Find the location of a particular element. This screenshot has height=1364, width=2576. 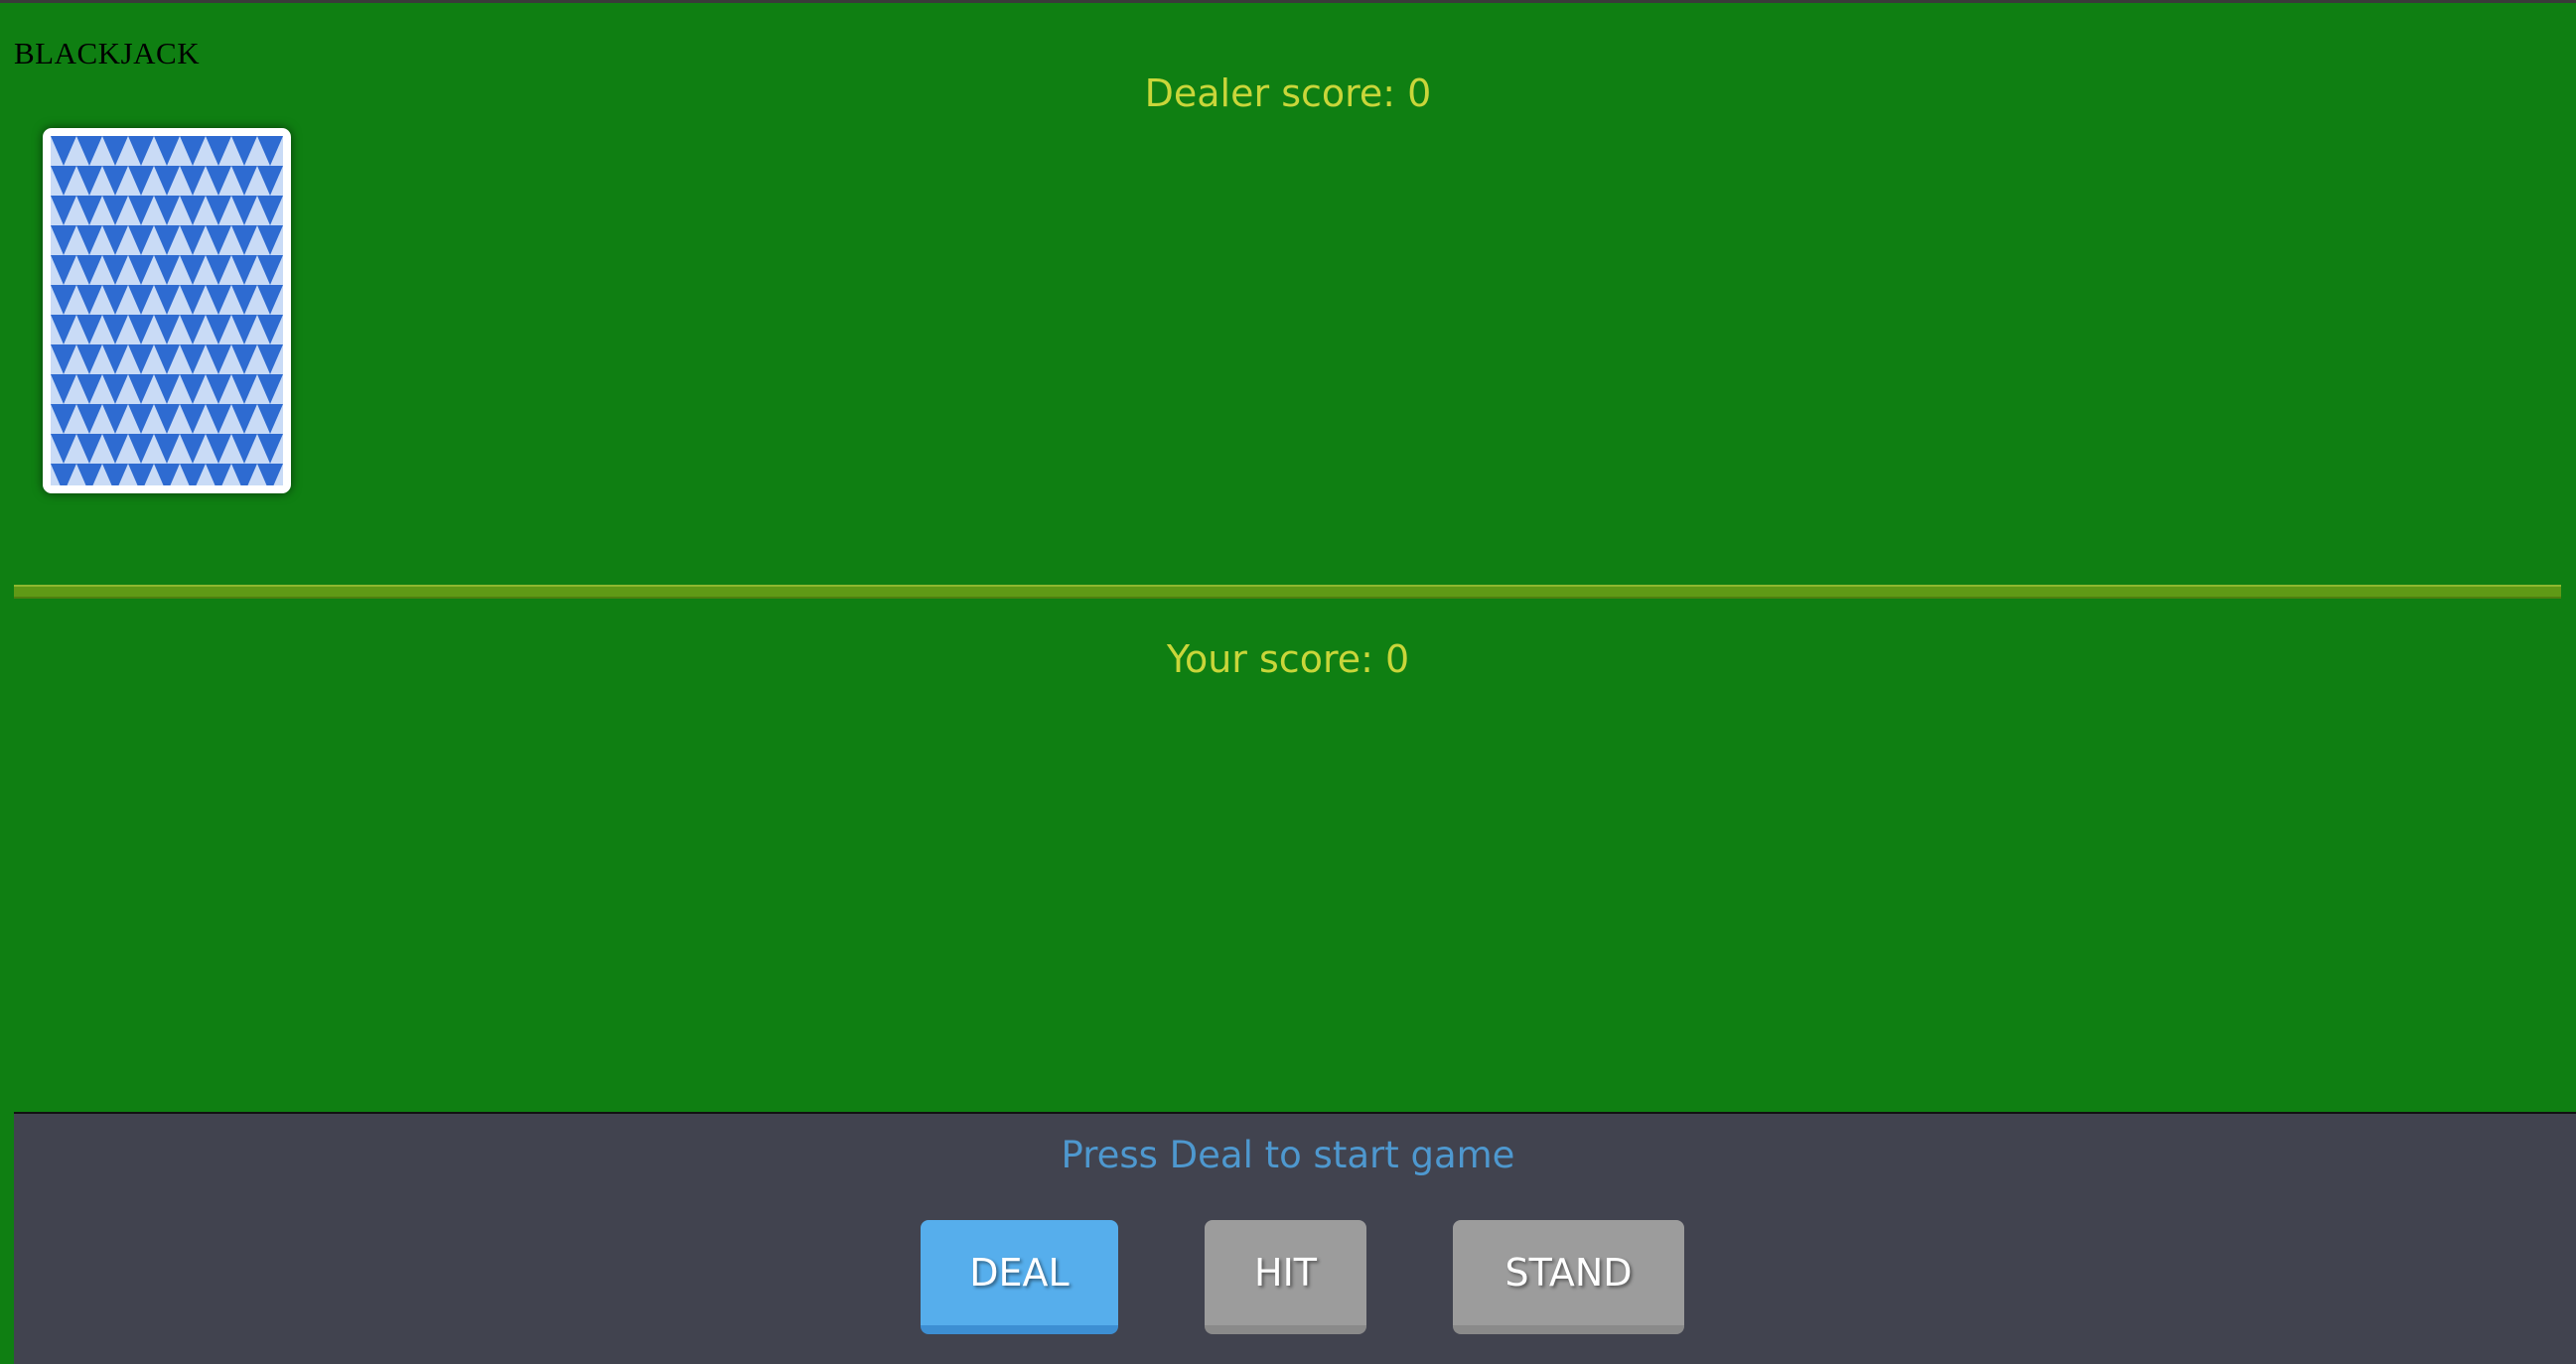

status-message: Press Deal to start game is located at coordinates (1288, 1155).